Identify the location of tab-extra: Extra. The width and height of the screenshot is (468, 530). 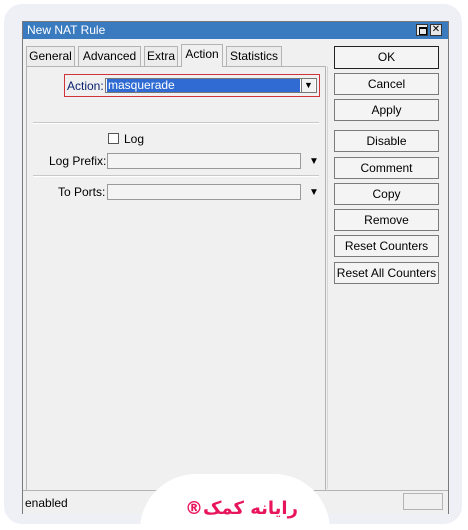
(161, 56).